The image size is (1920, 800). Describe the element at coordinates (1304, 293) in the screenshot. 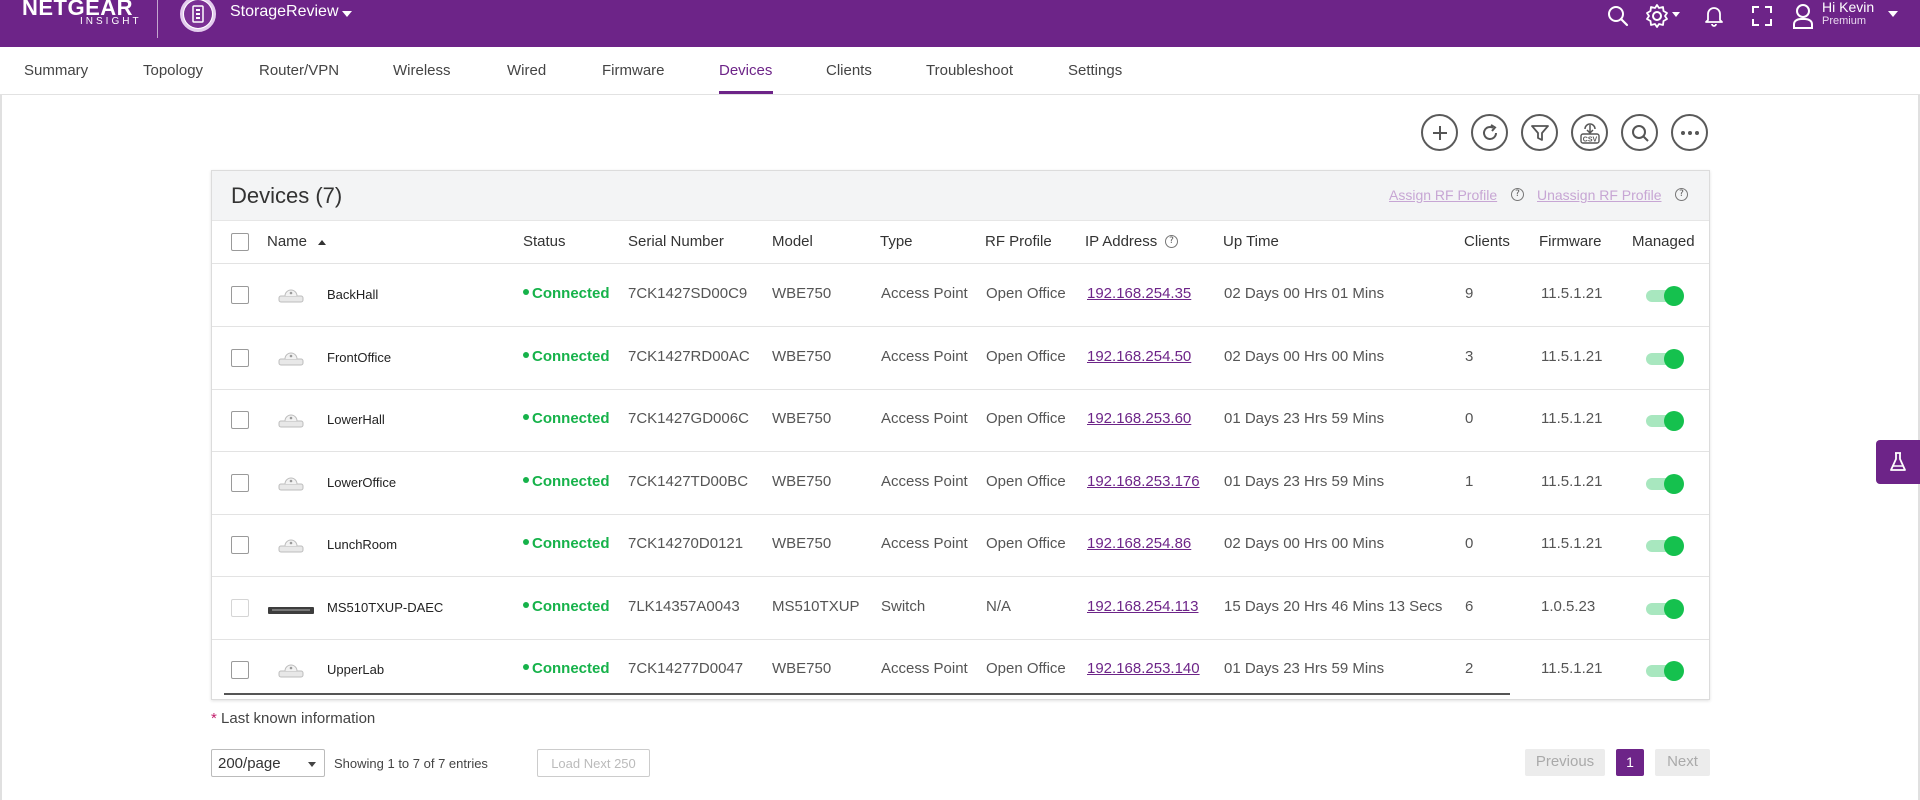

I see `device-uptime: 02 Days 00 Hrs 01 Mins` at that location.